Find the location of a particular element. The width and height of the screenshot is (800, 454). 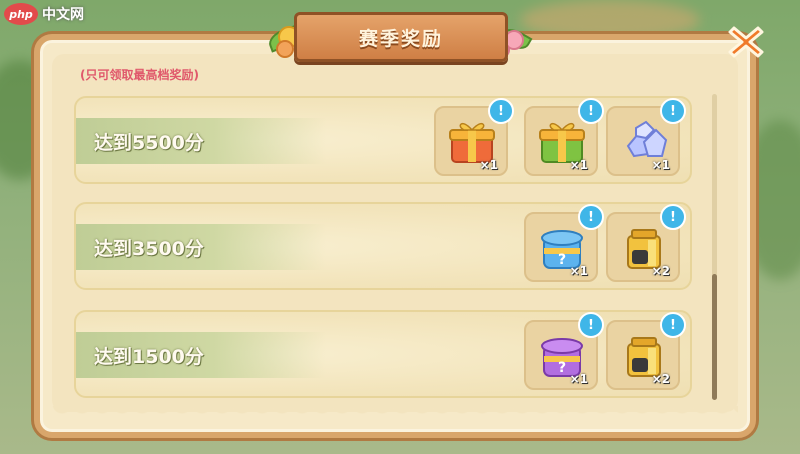

orange-flower-icon is located at coordinates (285, 49).